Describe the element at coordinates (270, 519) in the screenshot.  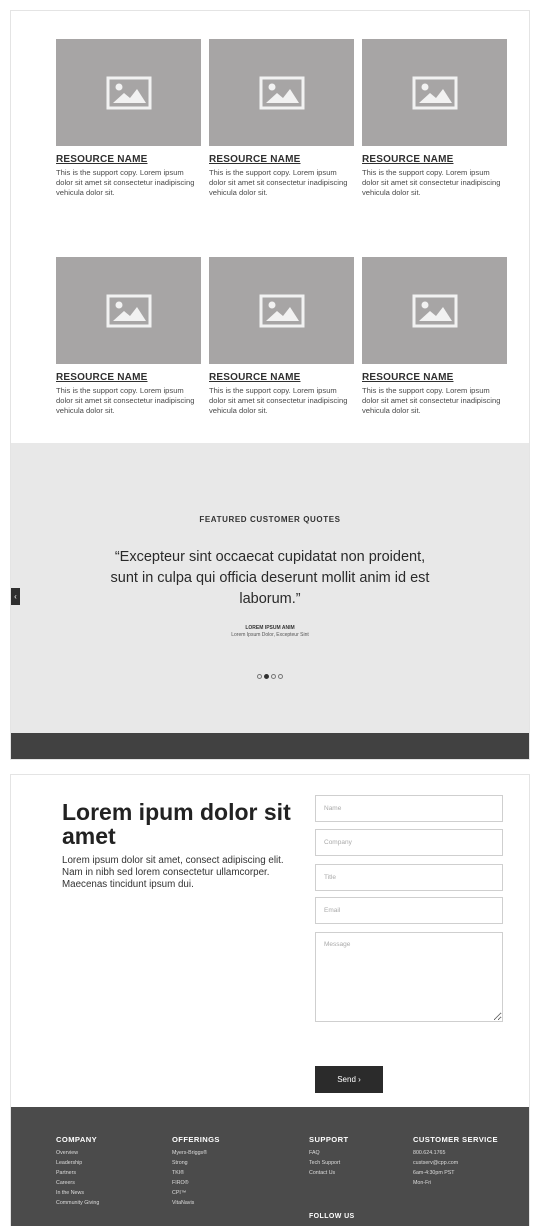
I see `quotes-heading: FEATURED CUSTOMER QUOTES` at that location.